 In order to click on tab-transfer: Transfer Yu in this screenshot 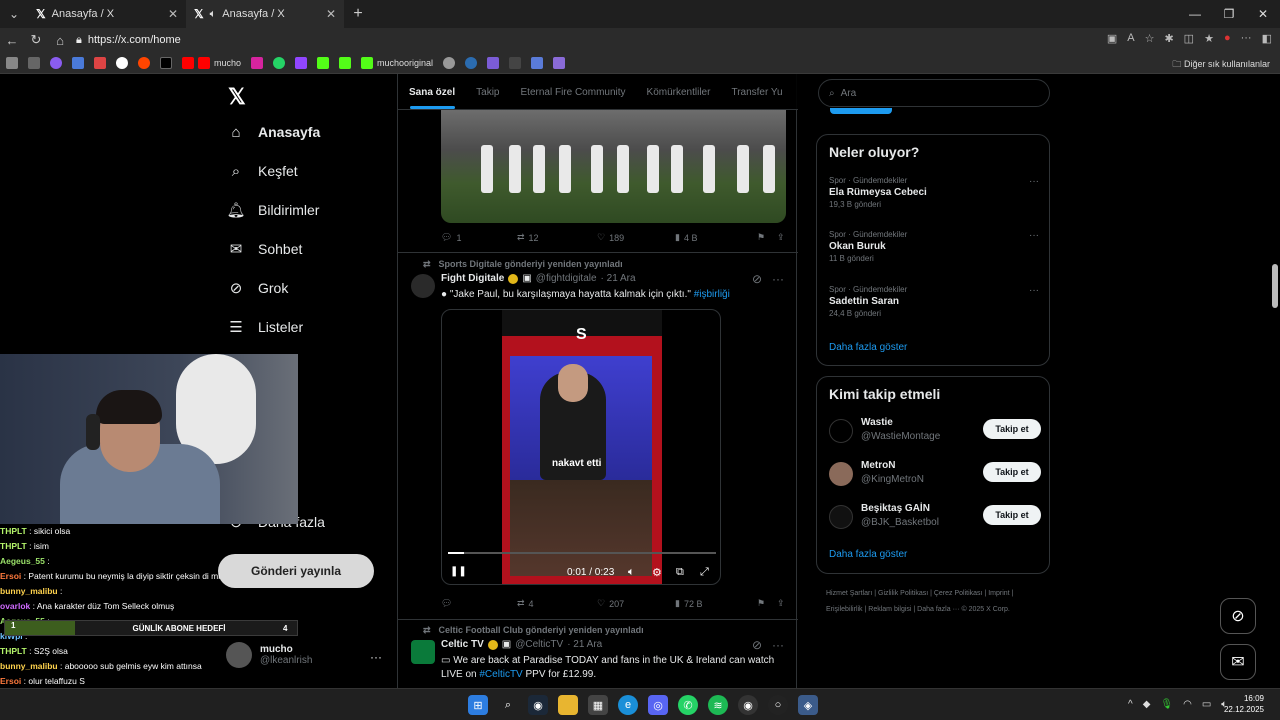, I will do `click(756, 91)`.